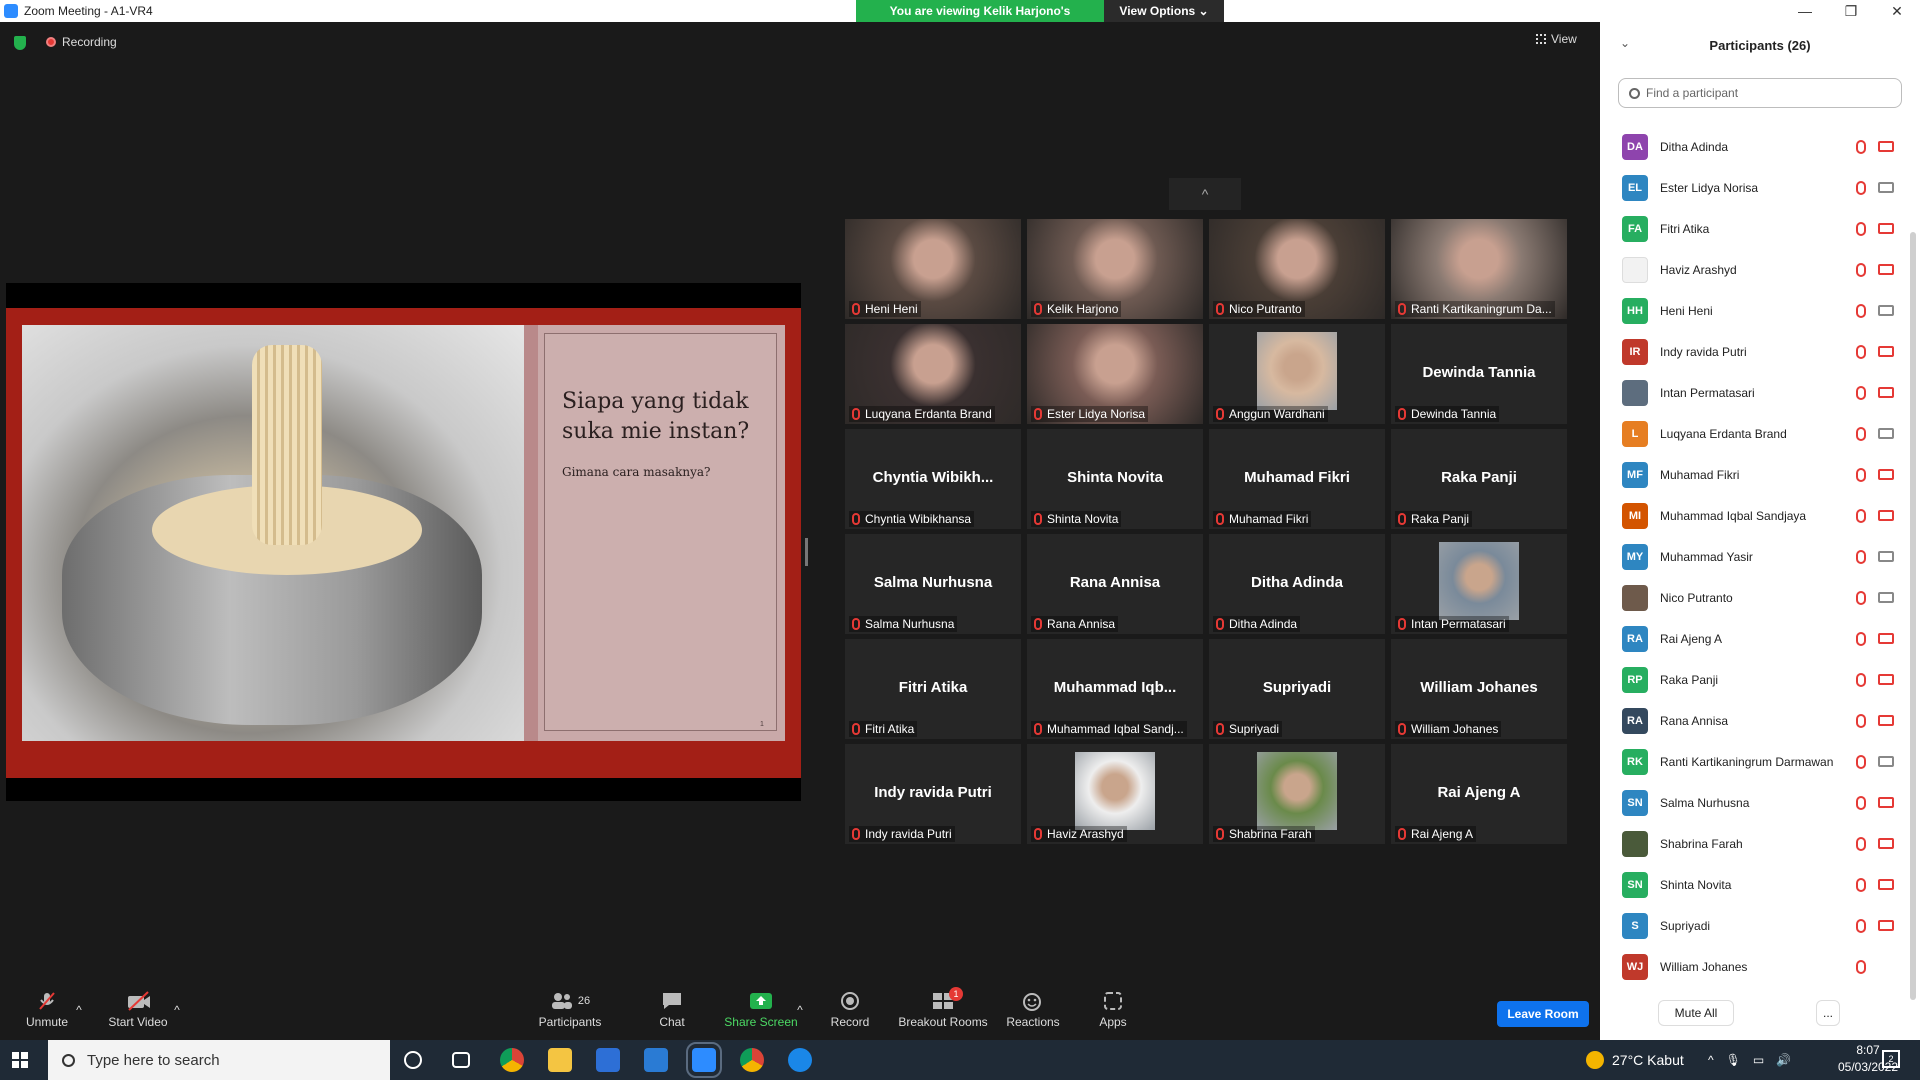 The image size is (1920, 1080). What do you see at coordinates (672, 1010) in the screenshot?
I see `chat-button: Chat` at bounding box center [672, 1010].